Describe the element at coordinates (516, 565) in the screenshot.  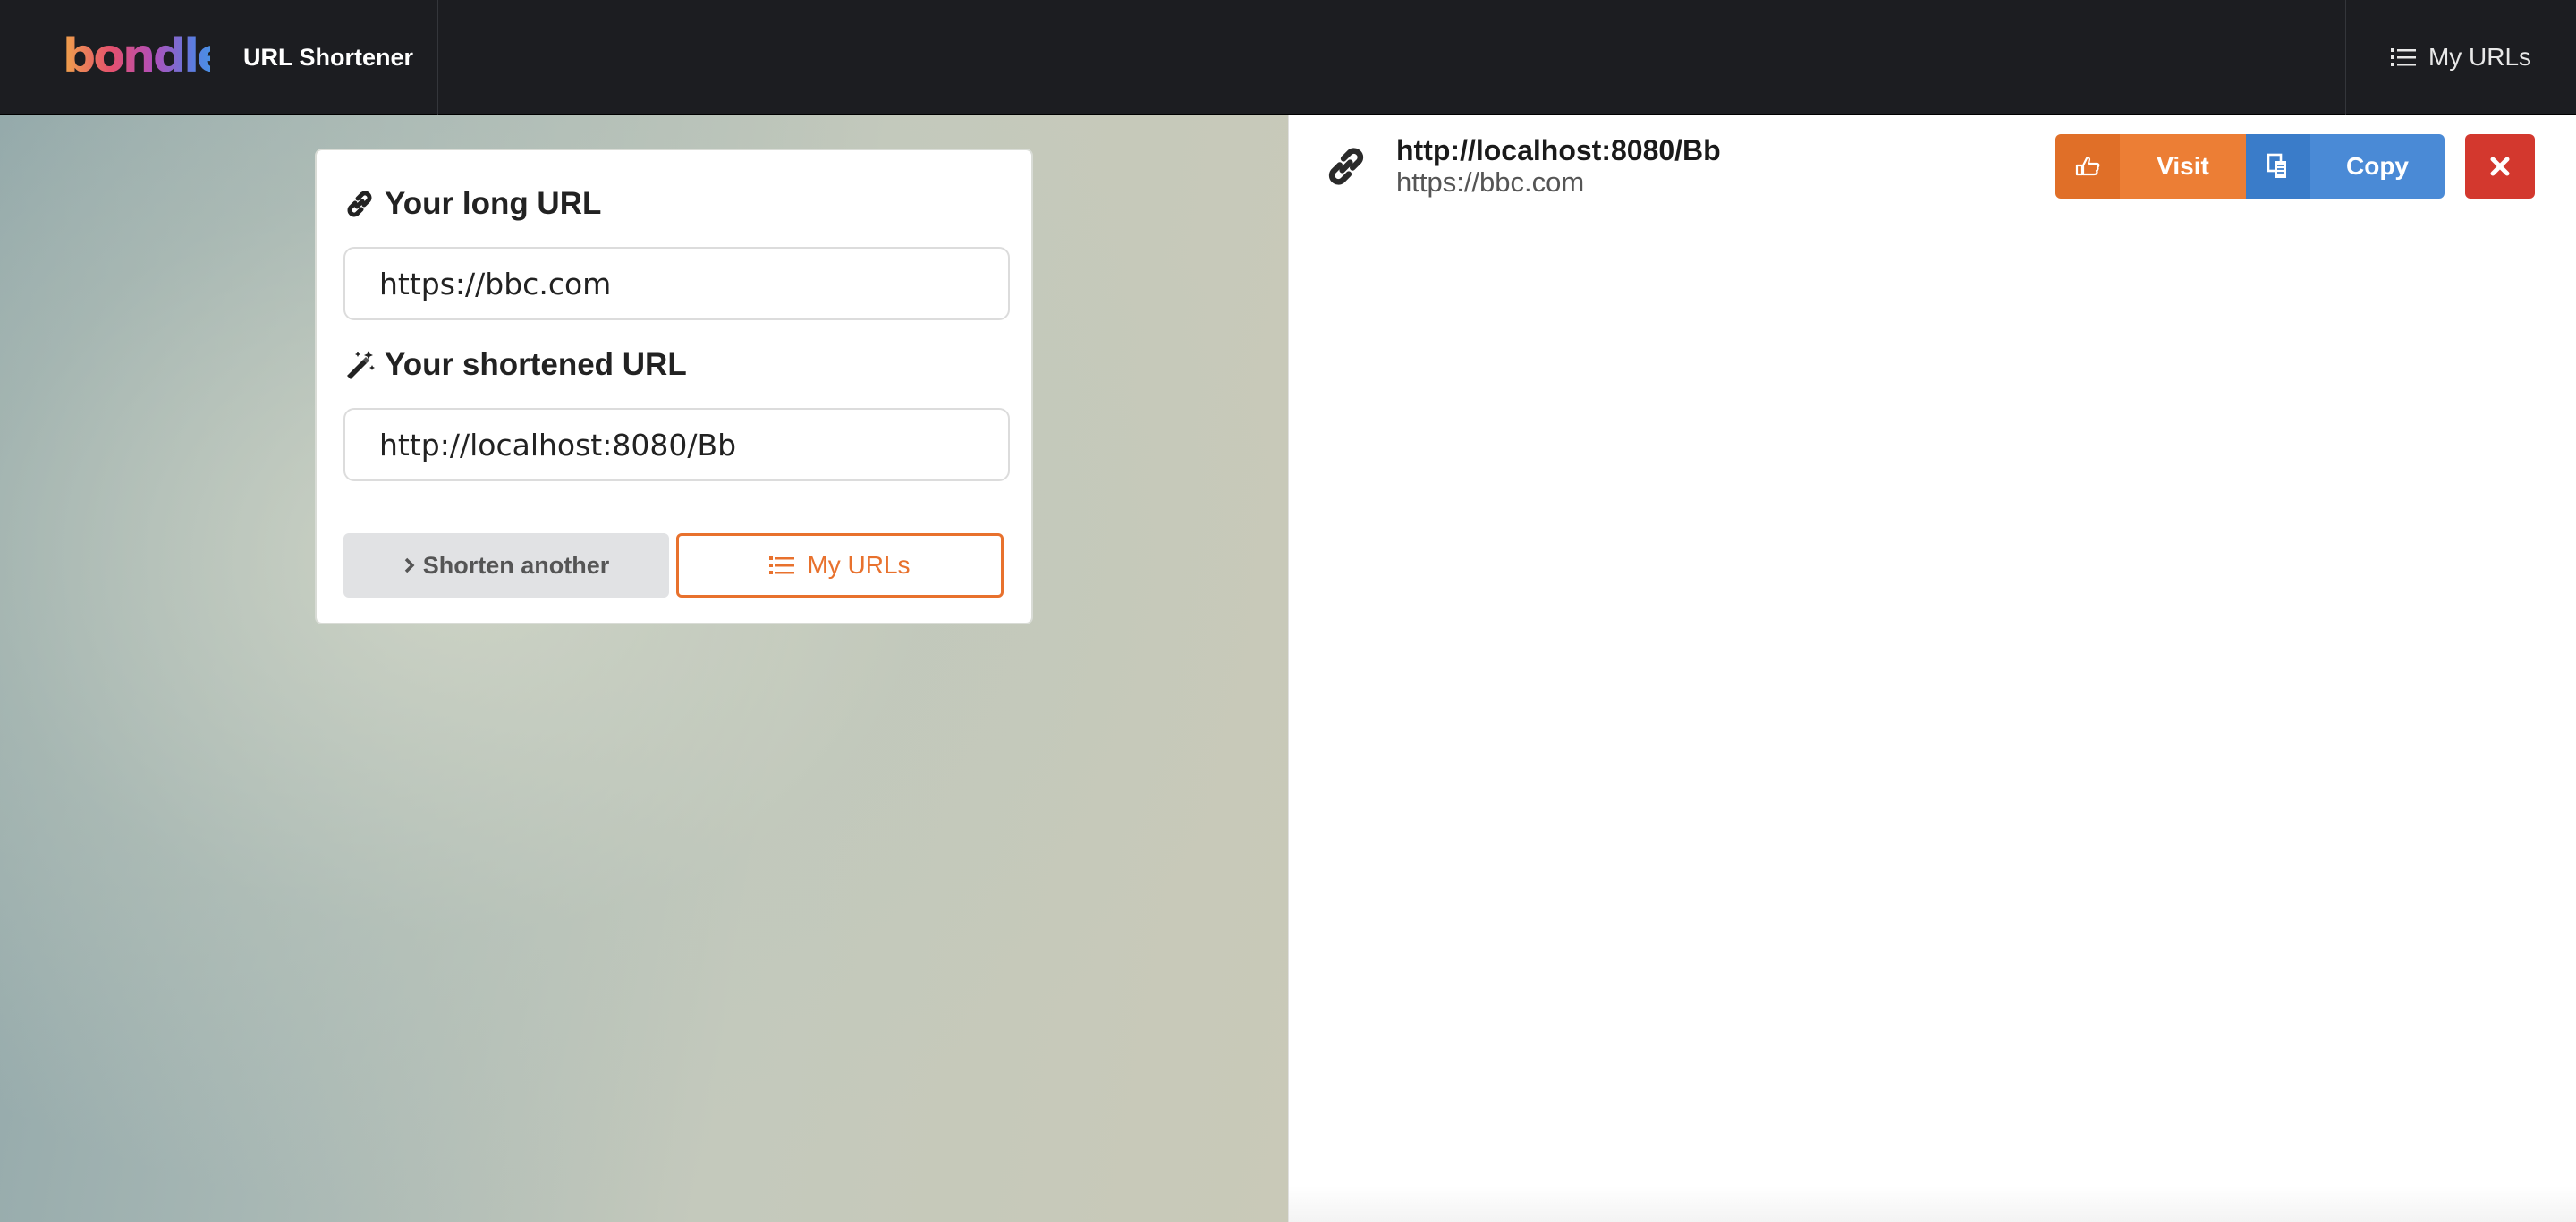
I see `shorten-another-label: Shorten another` at that location.